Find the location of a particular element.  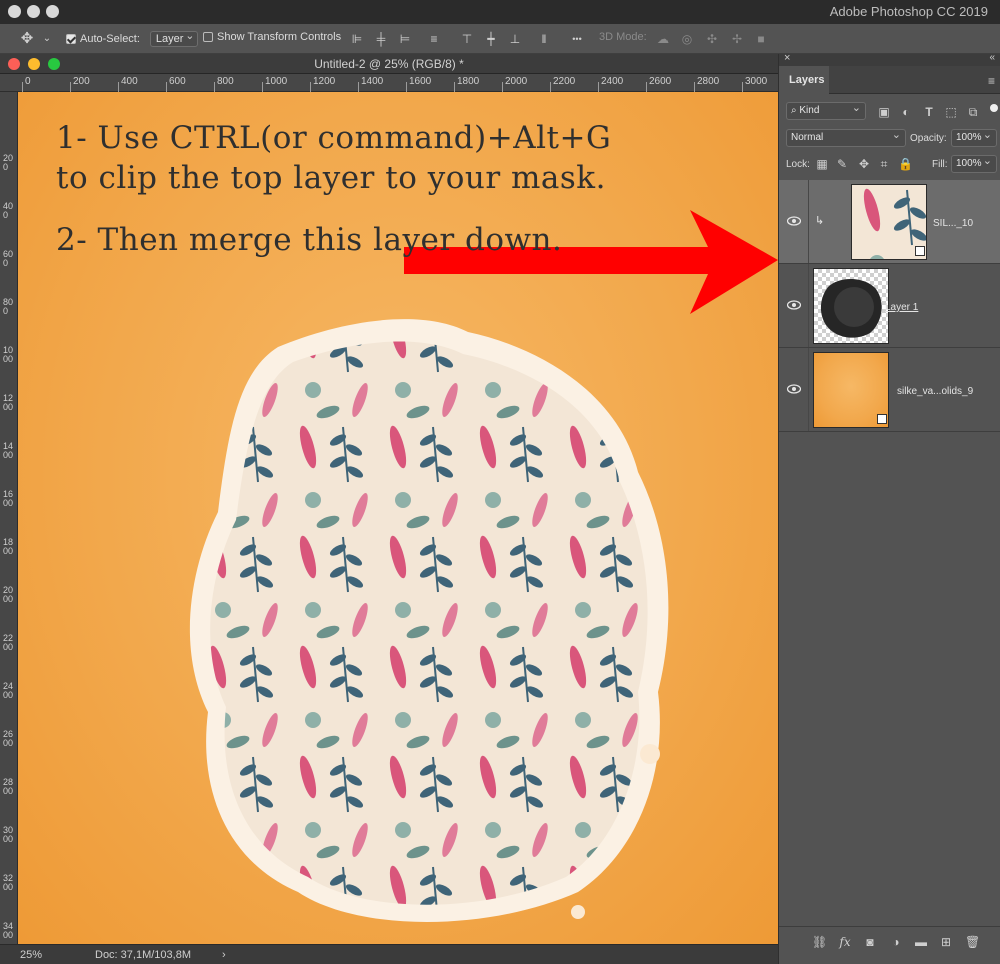

add-mask-icon: ◙ is located at coordinates (870, 942).